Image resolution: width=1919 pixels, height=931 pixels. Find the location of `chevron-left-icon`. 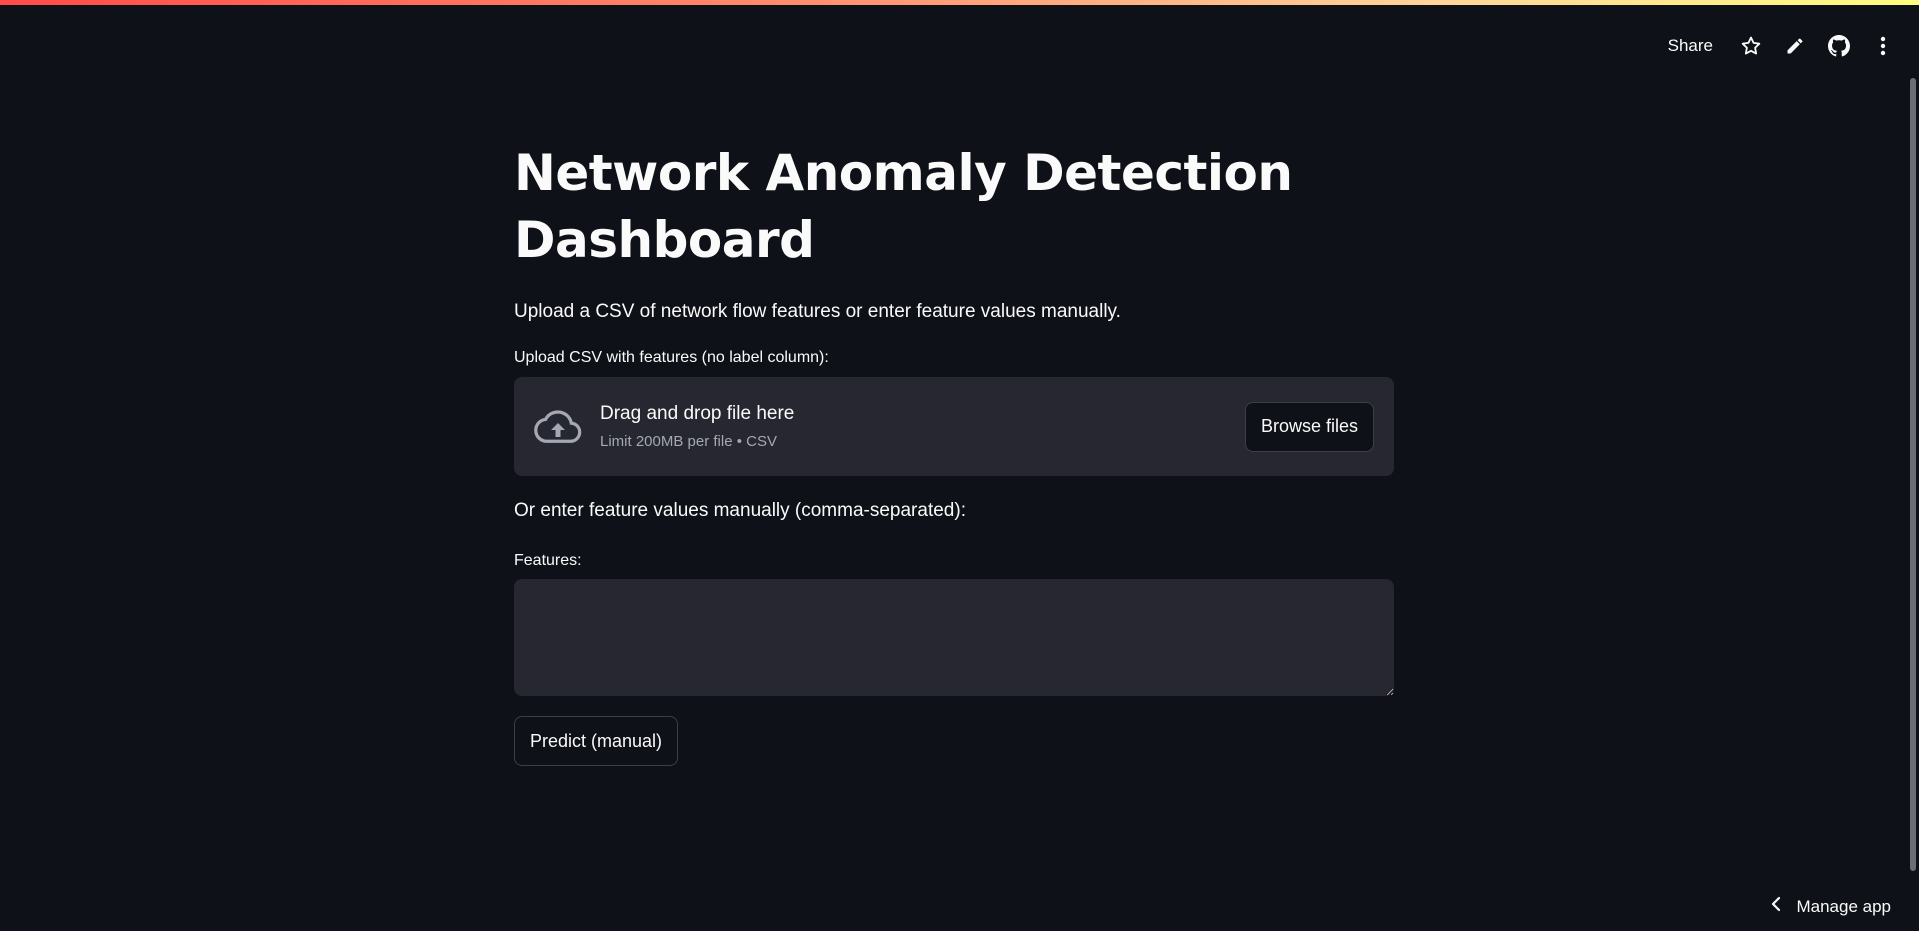

chevron-left-icon is located at coordinates (1776, 906).